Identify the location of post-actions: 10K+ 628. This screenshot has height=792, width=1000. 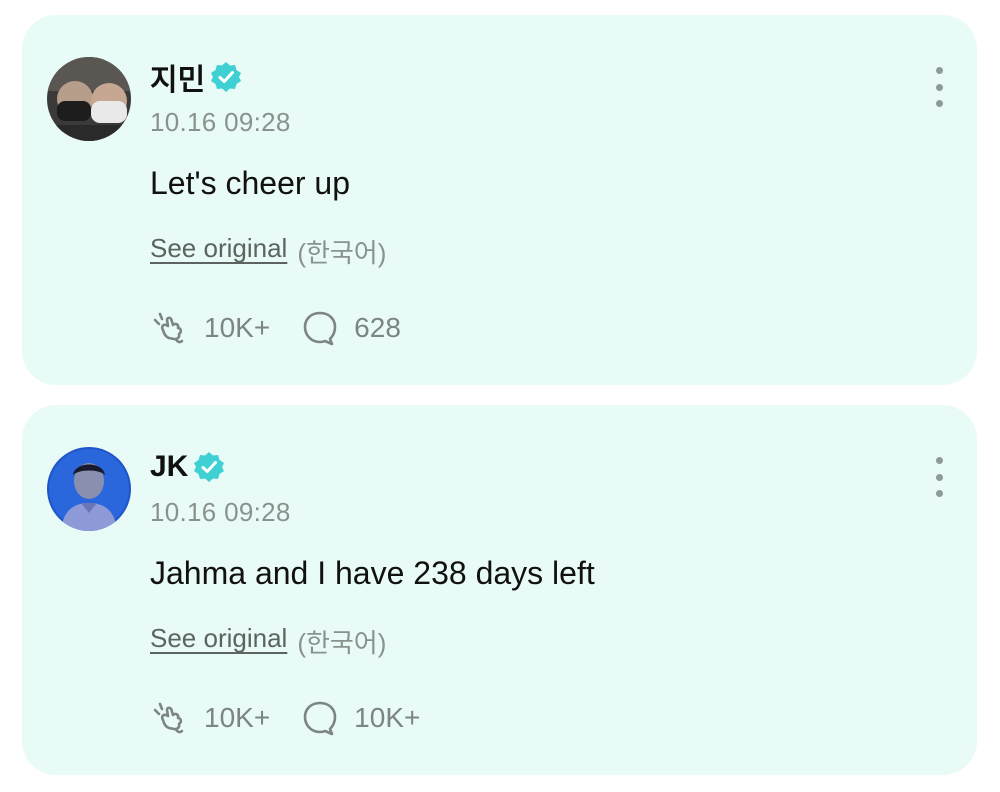
(275, 328).